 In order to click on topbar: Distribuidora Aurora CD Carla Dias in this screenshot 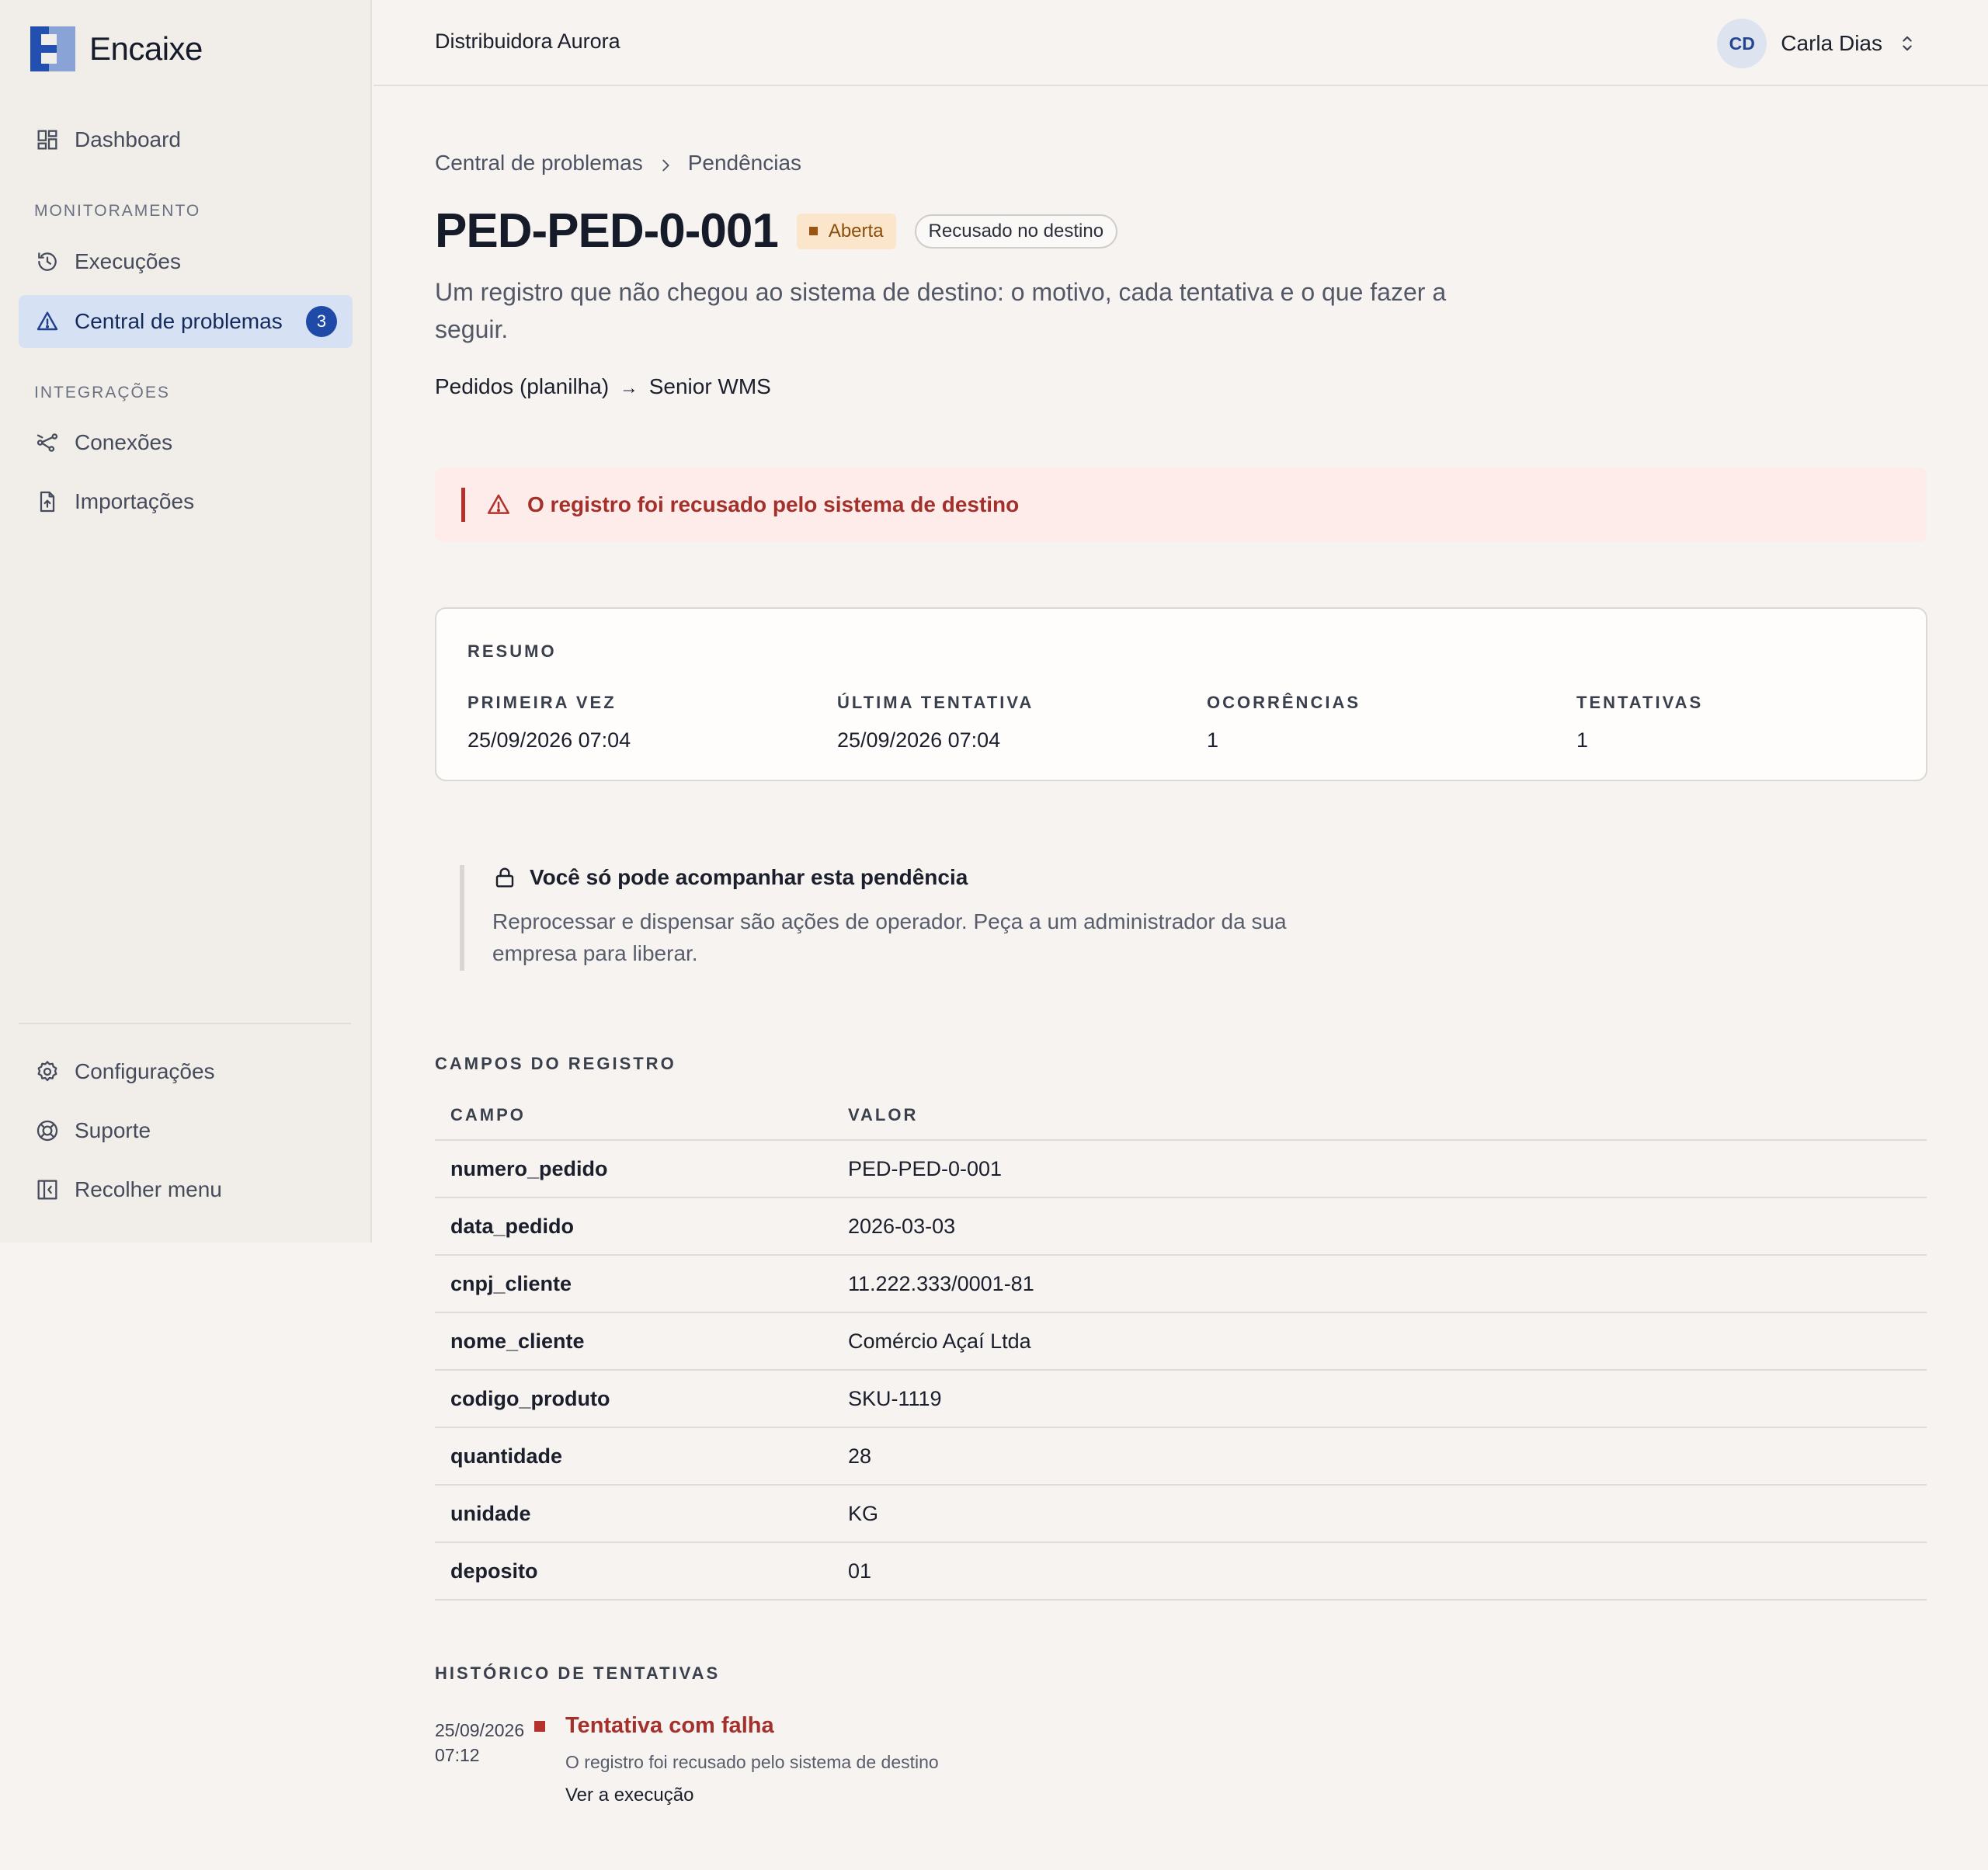, I will do `click(1181, 43)`.